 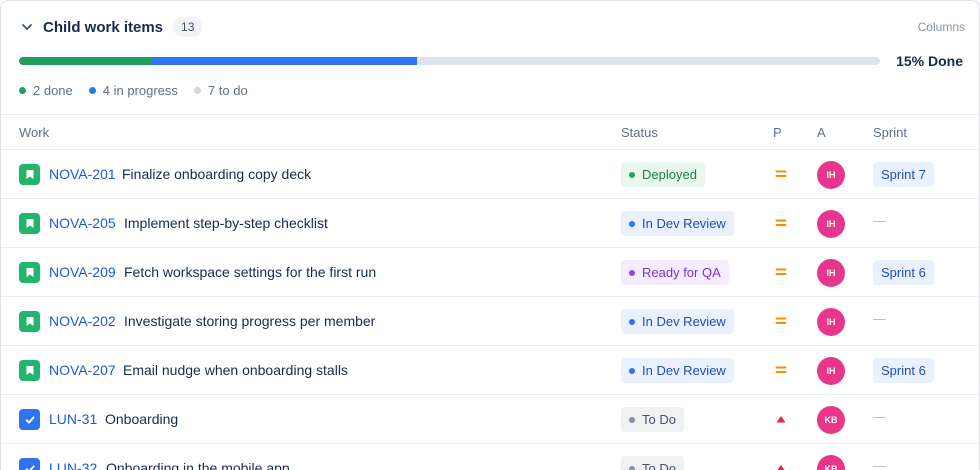 I want to click on progress-legend: 2 done 4 in progress 7 to do, so click(x=141, y=90).